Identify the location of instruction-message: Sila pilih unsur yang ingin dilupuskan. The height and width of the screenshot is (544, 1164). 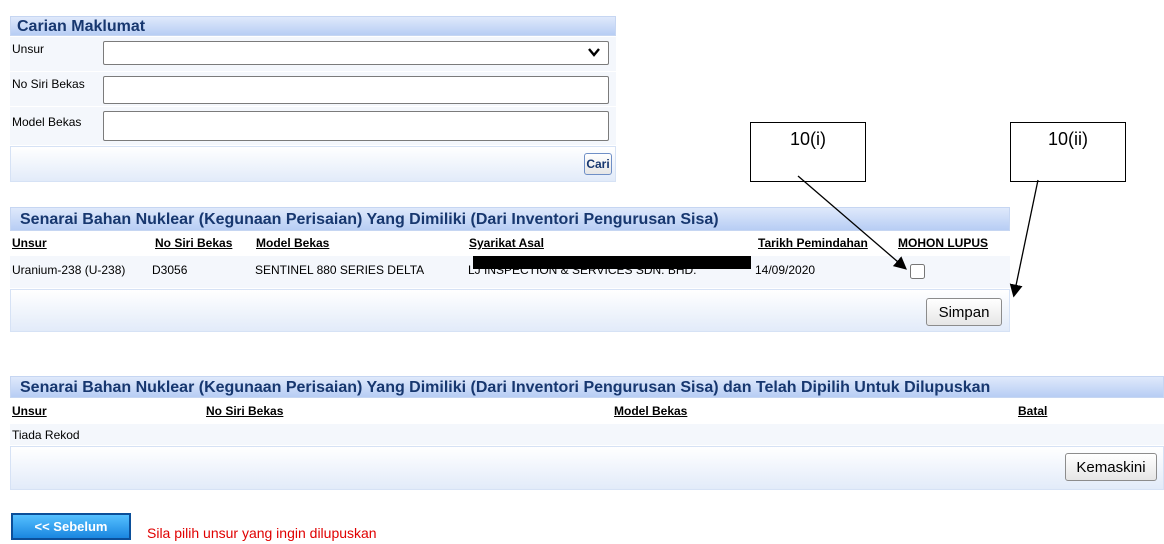
(262, 533).